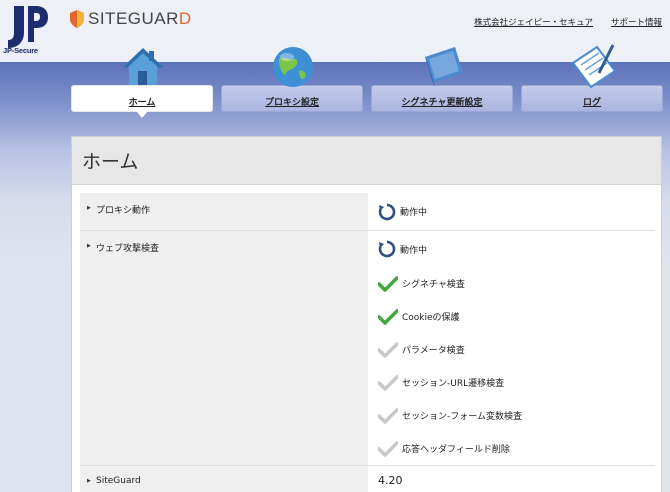 This screenshot has height=492, width=670. What do you see at coordinates (516, 283) in the screenshot?
I see `check-item-signature: シグネチャ検査` at bounding box center [516, 283].